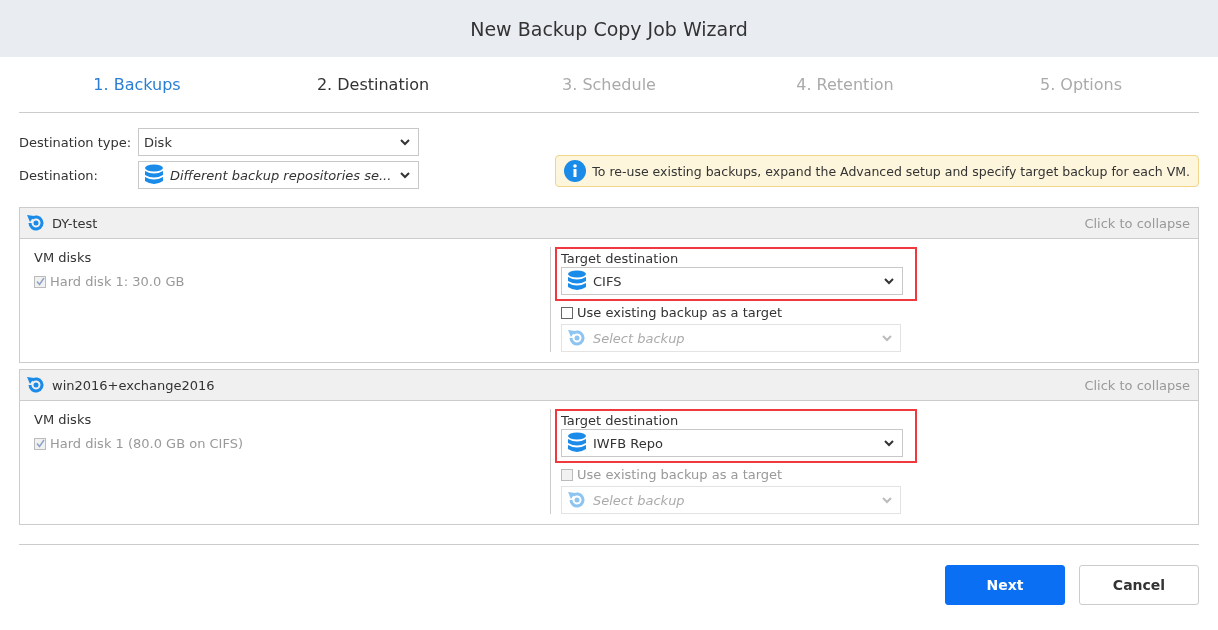 The width and height of the screenshot is (1218, 630). Describe the element at coordinates (134, 385) in the screenshot. I see `vm-name: win2016+exchange2016` at that location.